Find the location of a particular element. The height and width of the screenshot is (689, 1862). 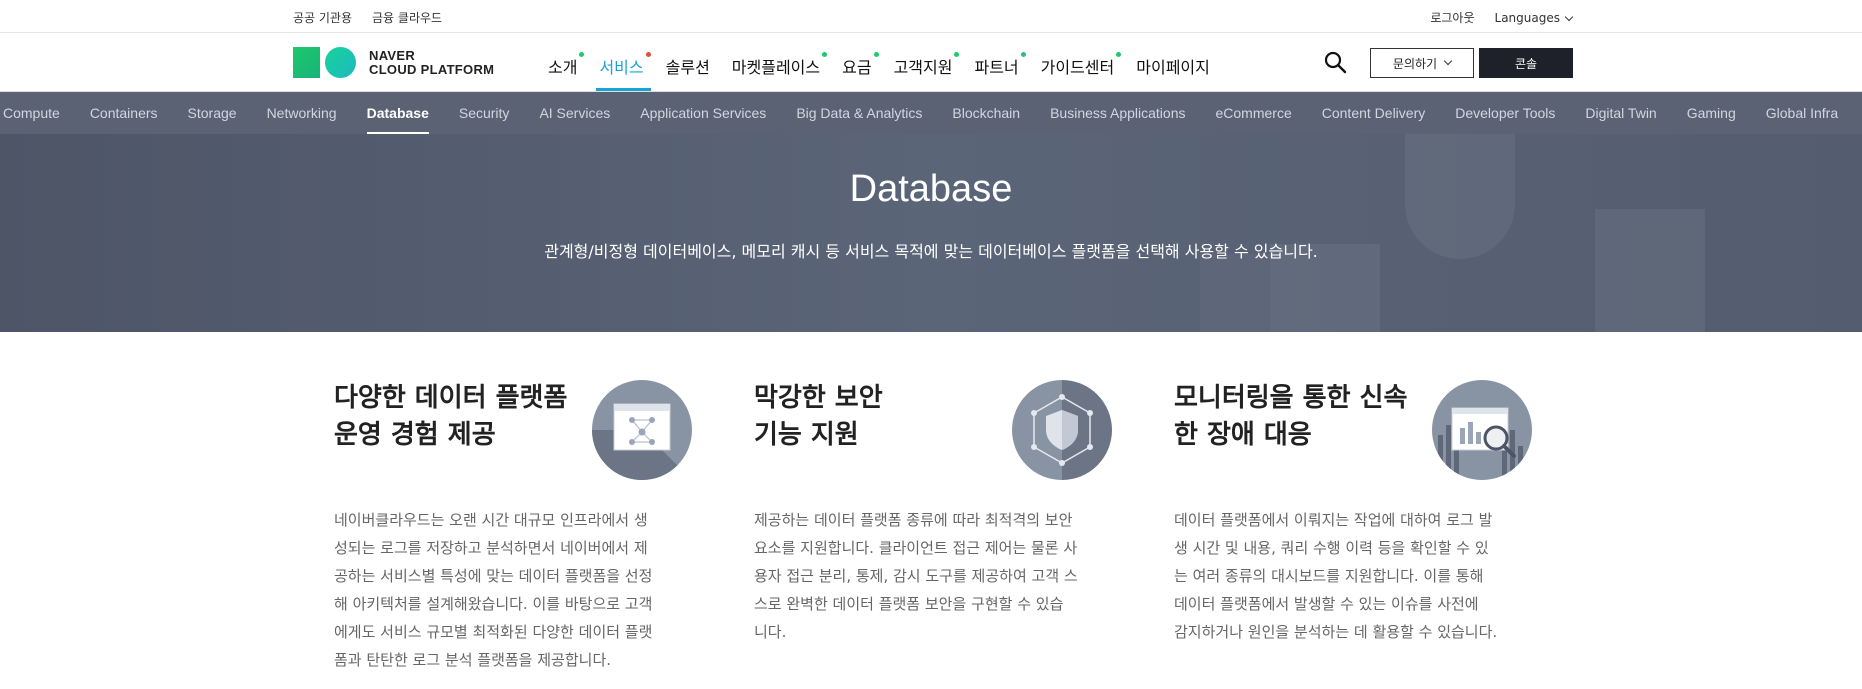

feature-title-line: 다양한 데이터 플랫폼 is located at coordinates (451, 398).